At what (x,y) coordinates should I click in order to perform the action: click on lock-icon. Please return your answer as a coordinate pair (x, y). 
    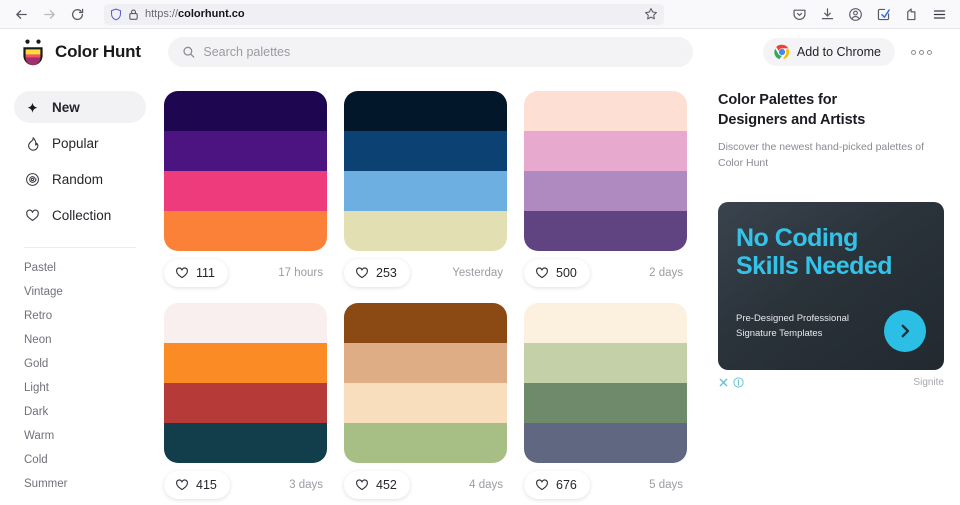
    Looking at the image, I should click on (133, 14).